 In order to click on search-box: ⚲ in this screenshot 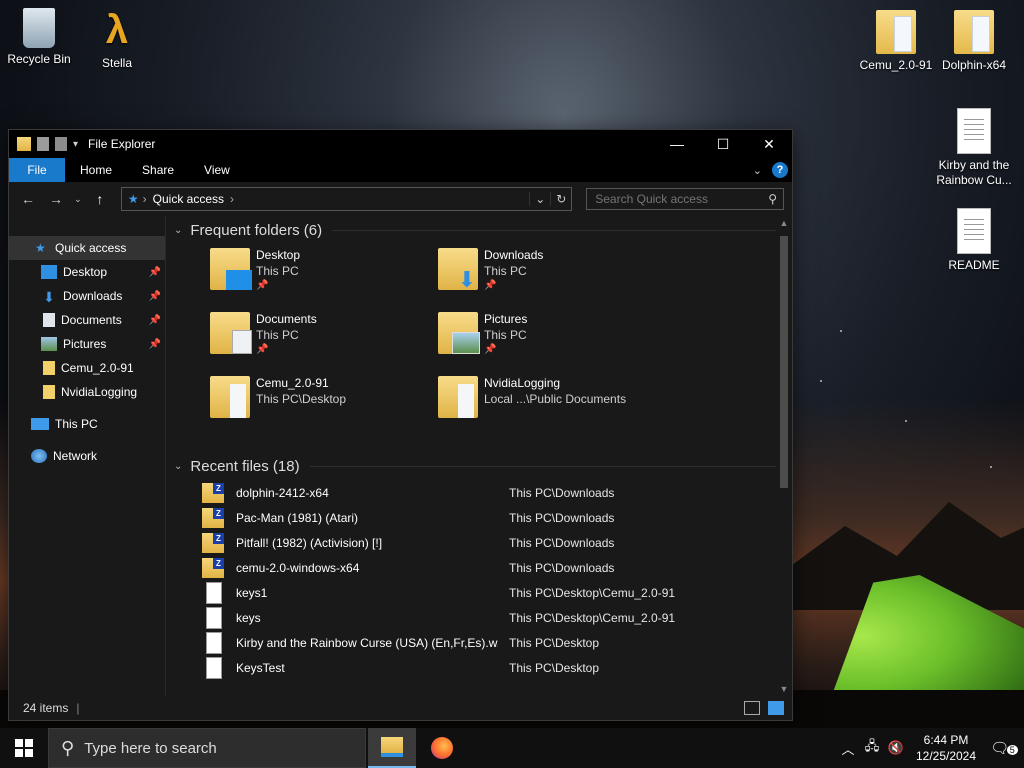, I will do `click(685, 199)`.